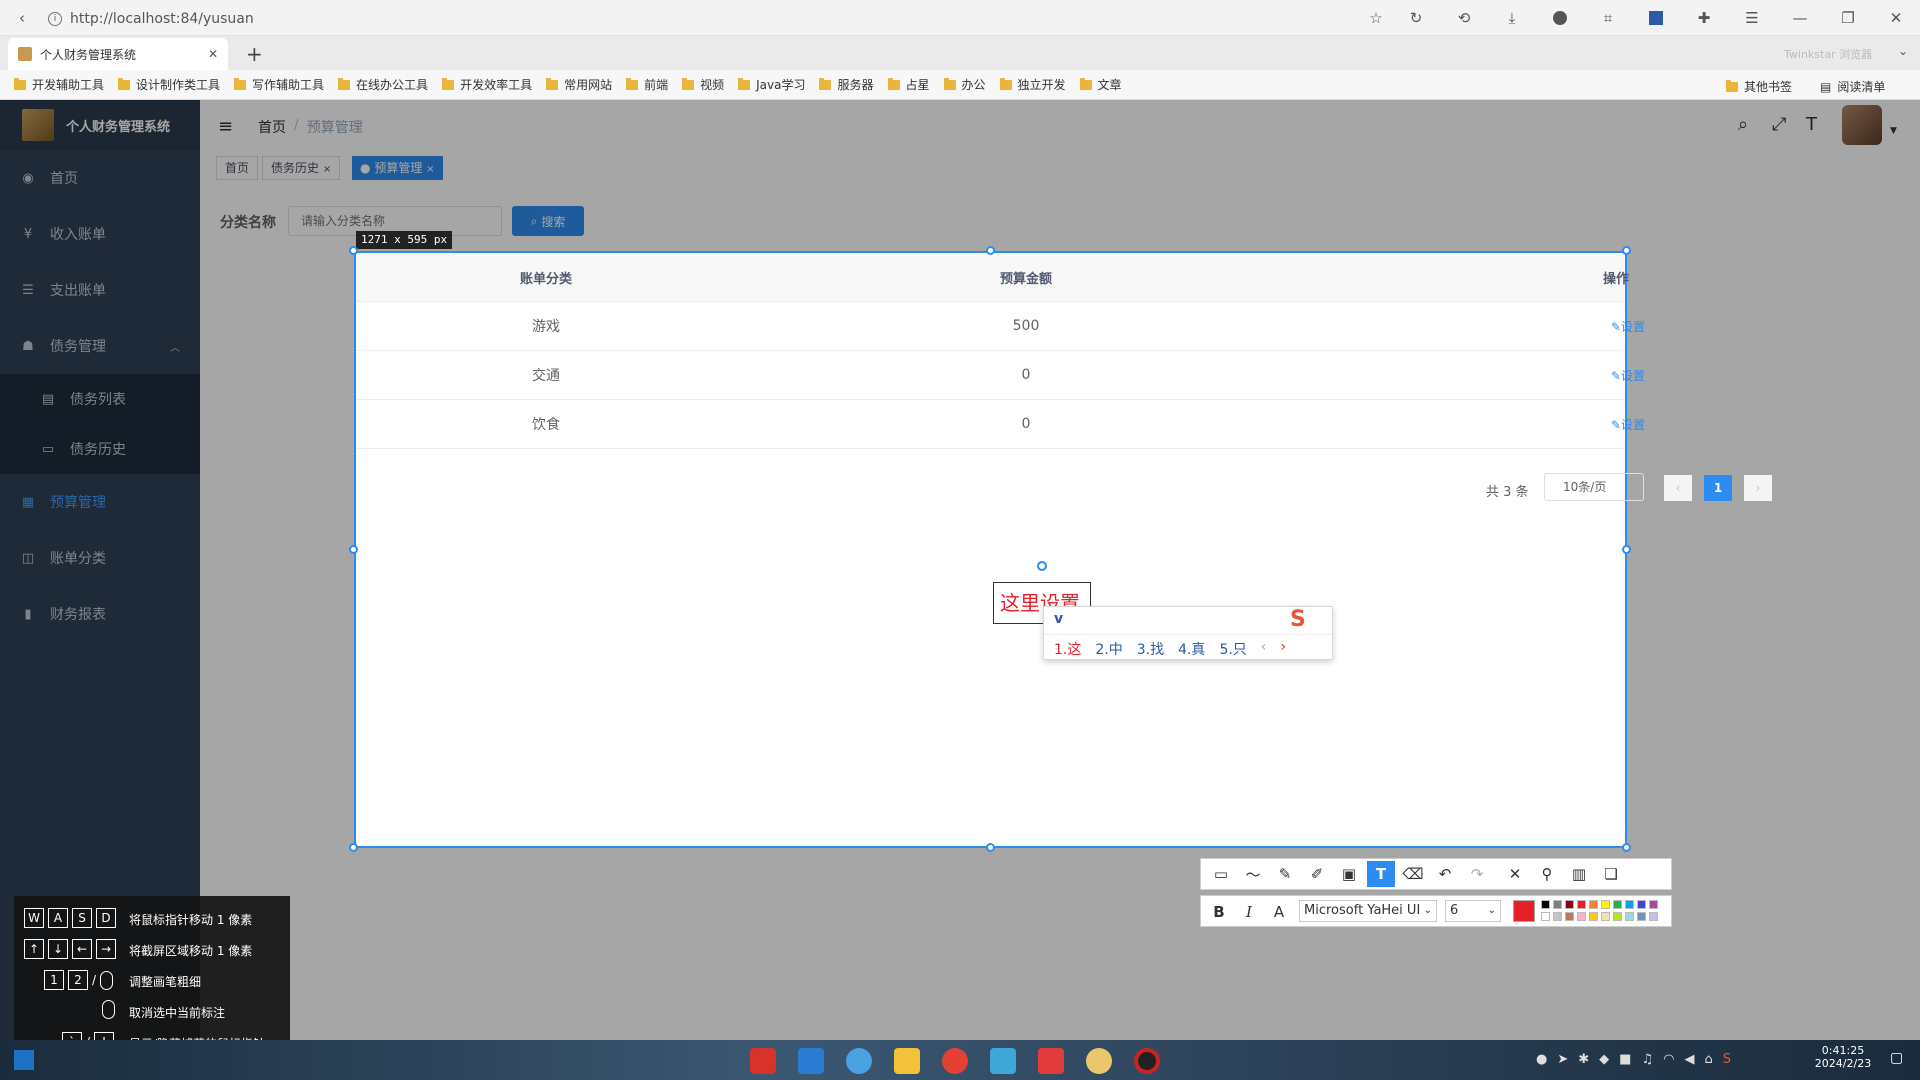 The image size is (1920, 1080). I want to click on page-1-button: 1, so click(1718, 488).